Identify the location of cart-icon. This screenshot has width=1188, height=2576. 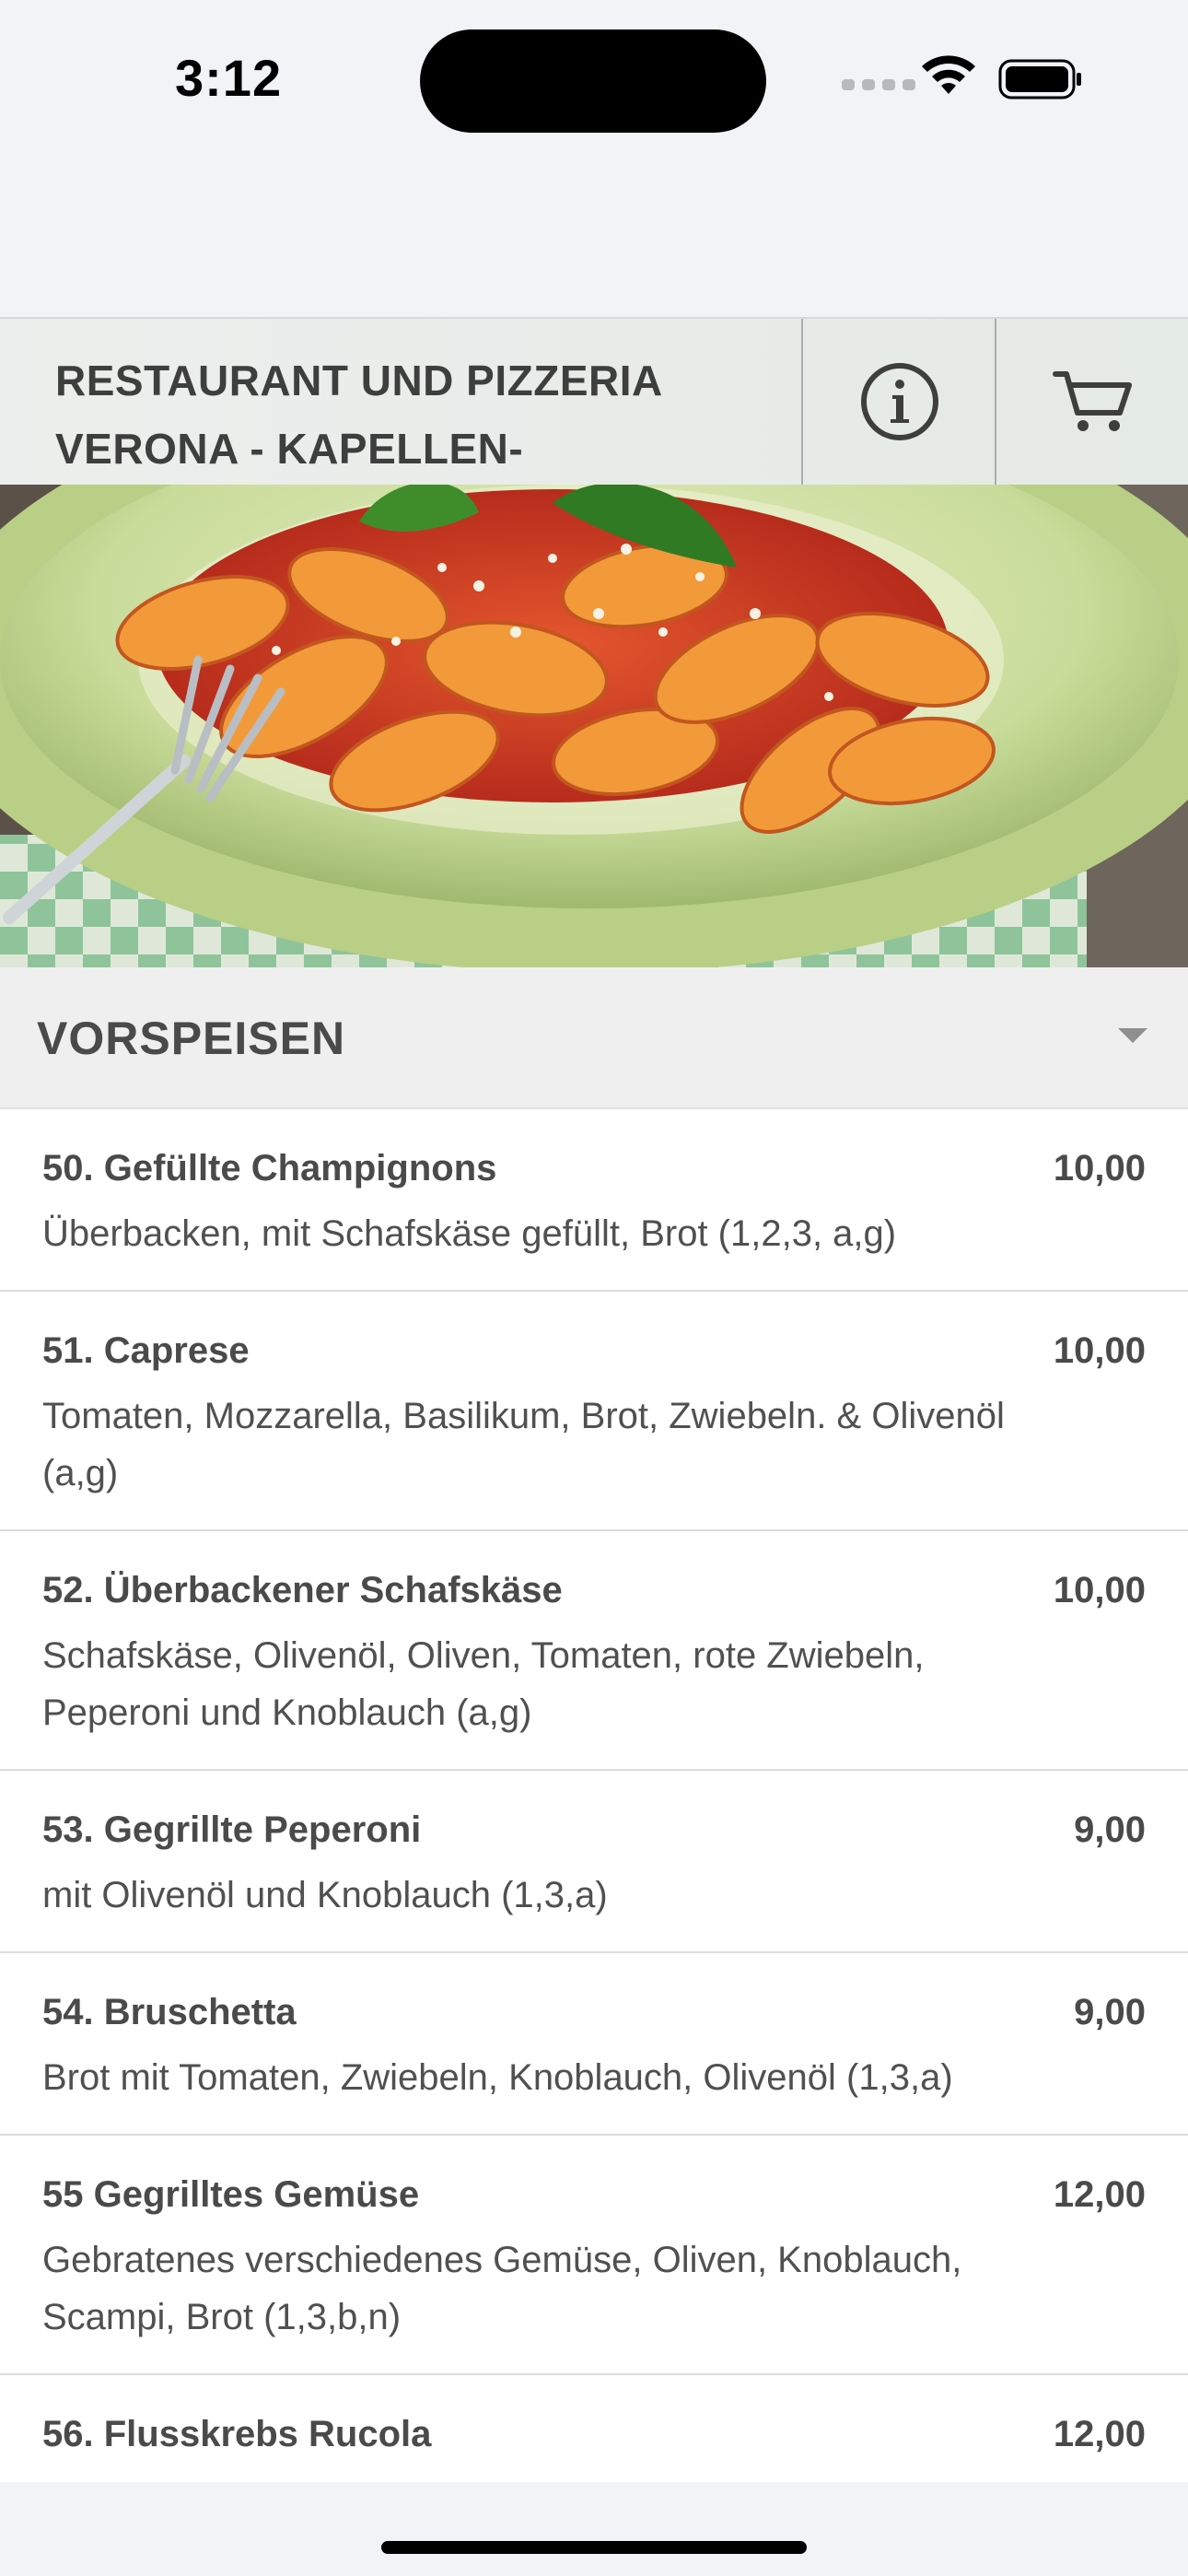
(1092, 401).